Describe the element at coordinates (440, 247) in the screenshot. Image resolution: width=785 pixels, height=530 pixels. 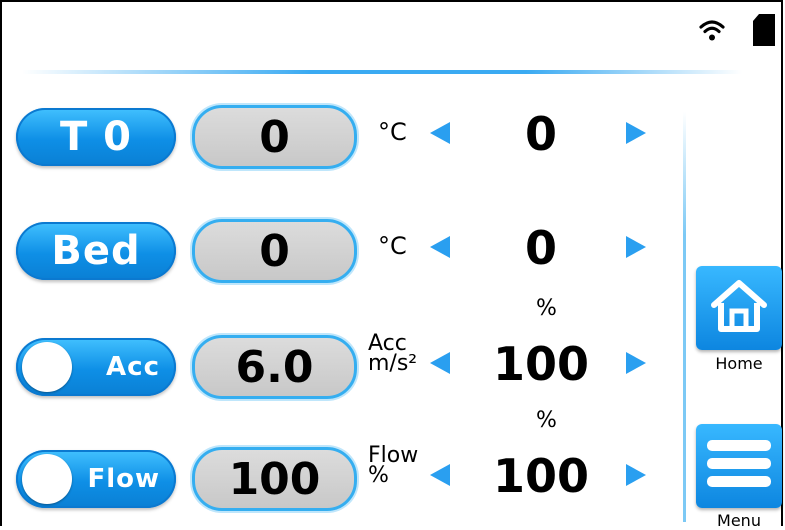
I see `bed-decrease-arrow-icon` at that location.